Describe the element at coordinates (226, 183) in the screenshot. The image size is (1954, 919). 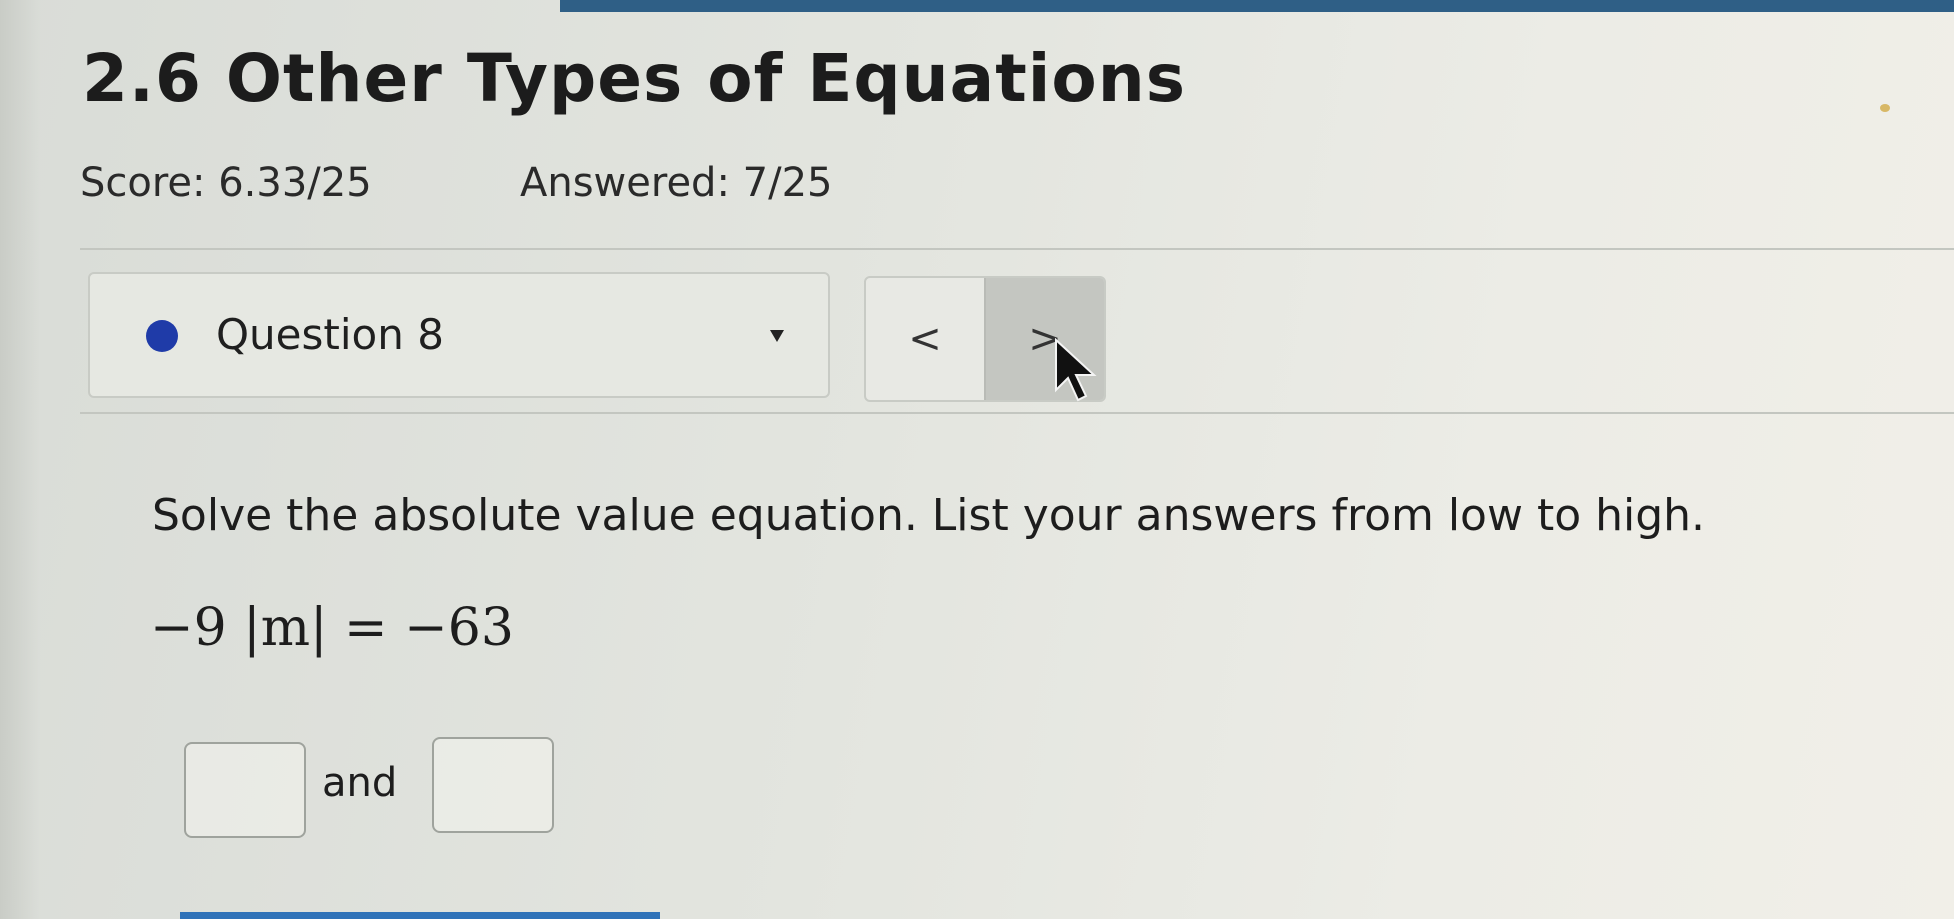
I see `score-text: Score: 6.33/25` at that location.